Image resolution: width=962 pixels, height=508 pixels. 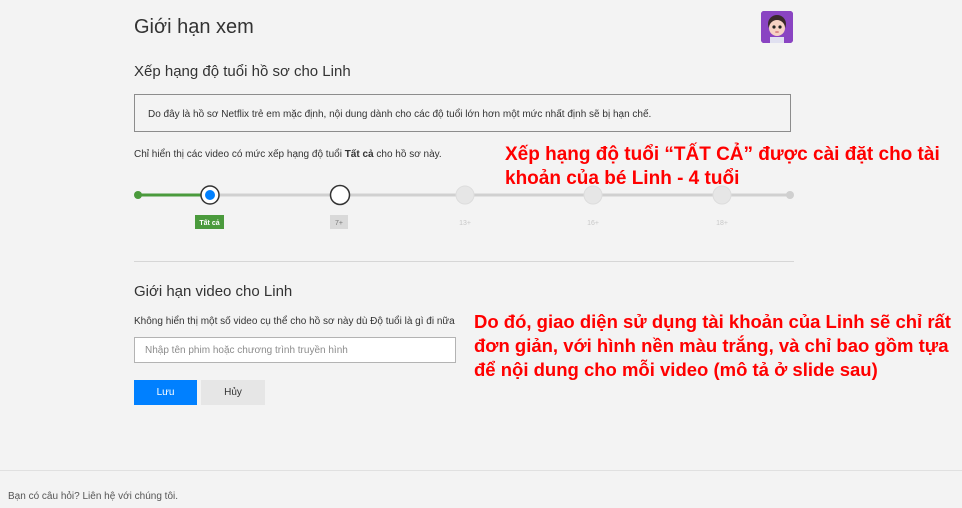 I want to click on footer-divider, so click(x=481, y=470).